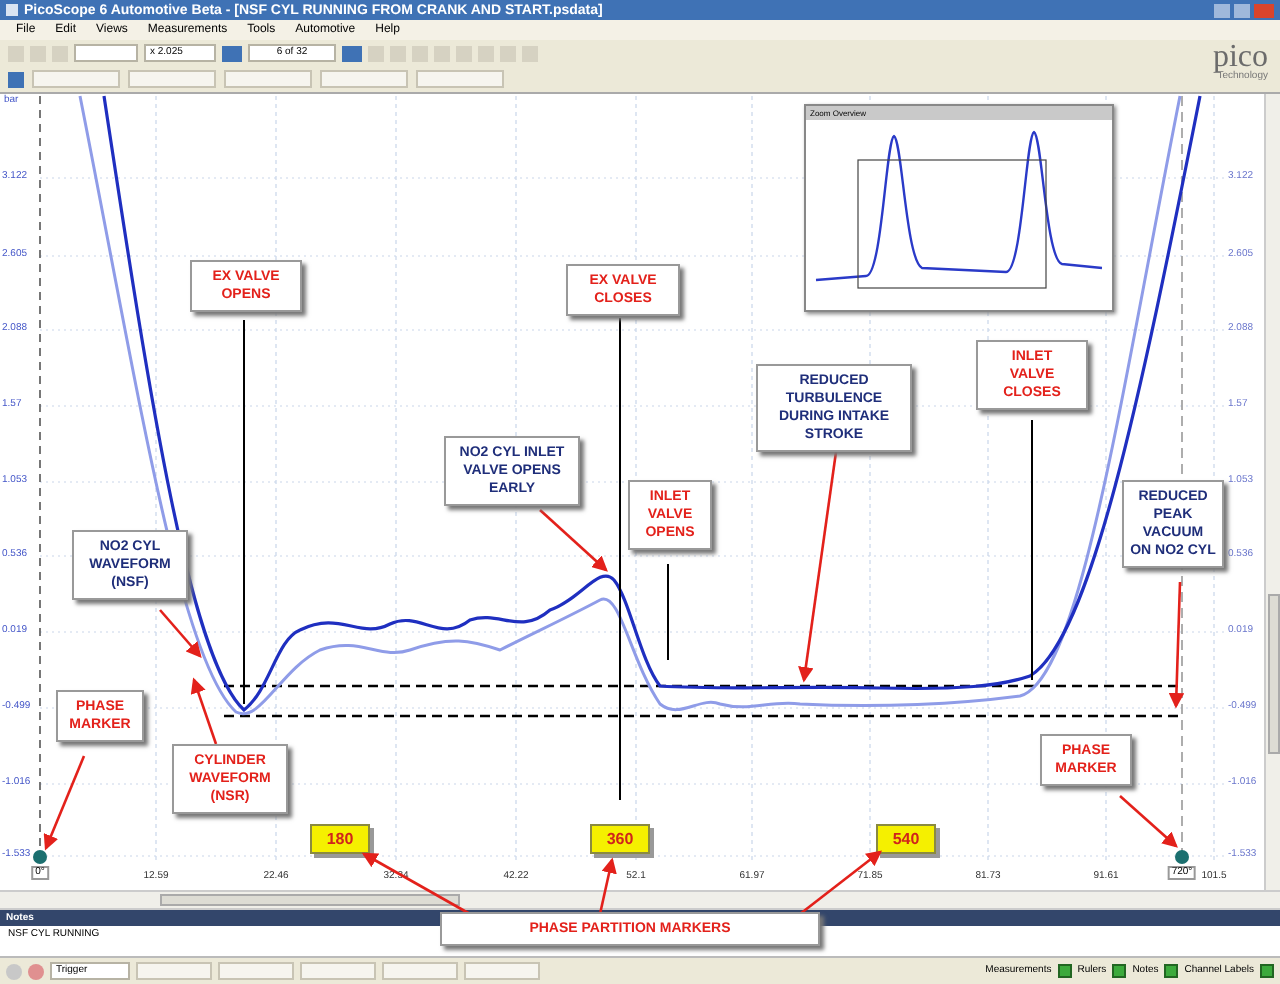 This screenshot has width=1280, height=984. Describe the element at coordinates (1242, 10) in the screenshot. I see `maximize-button` at that location.